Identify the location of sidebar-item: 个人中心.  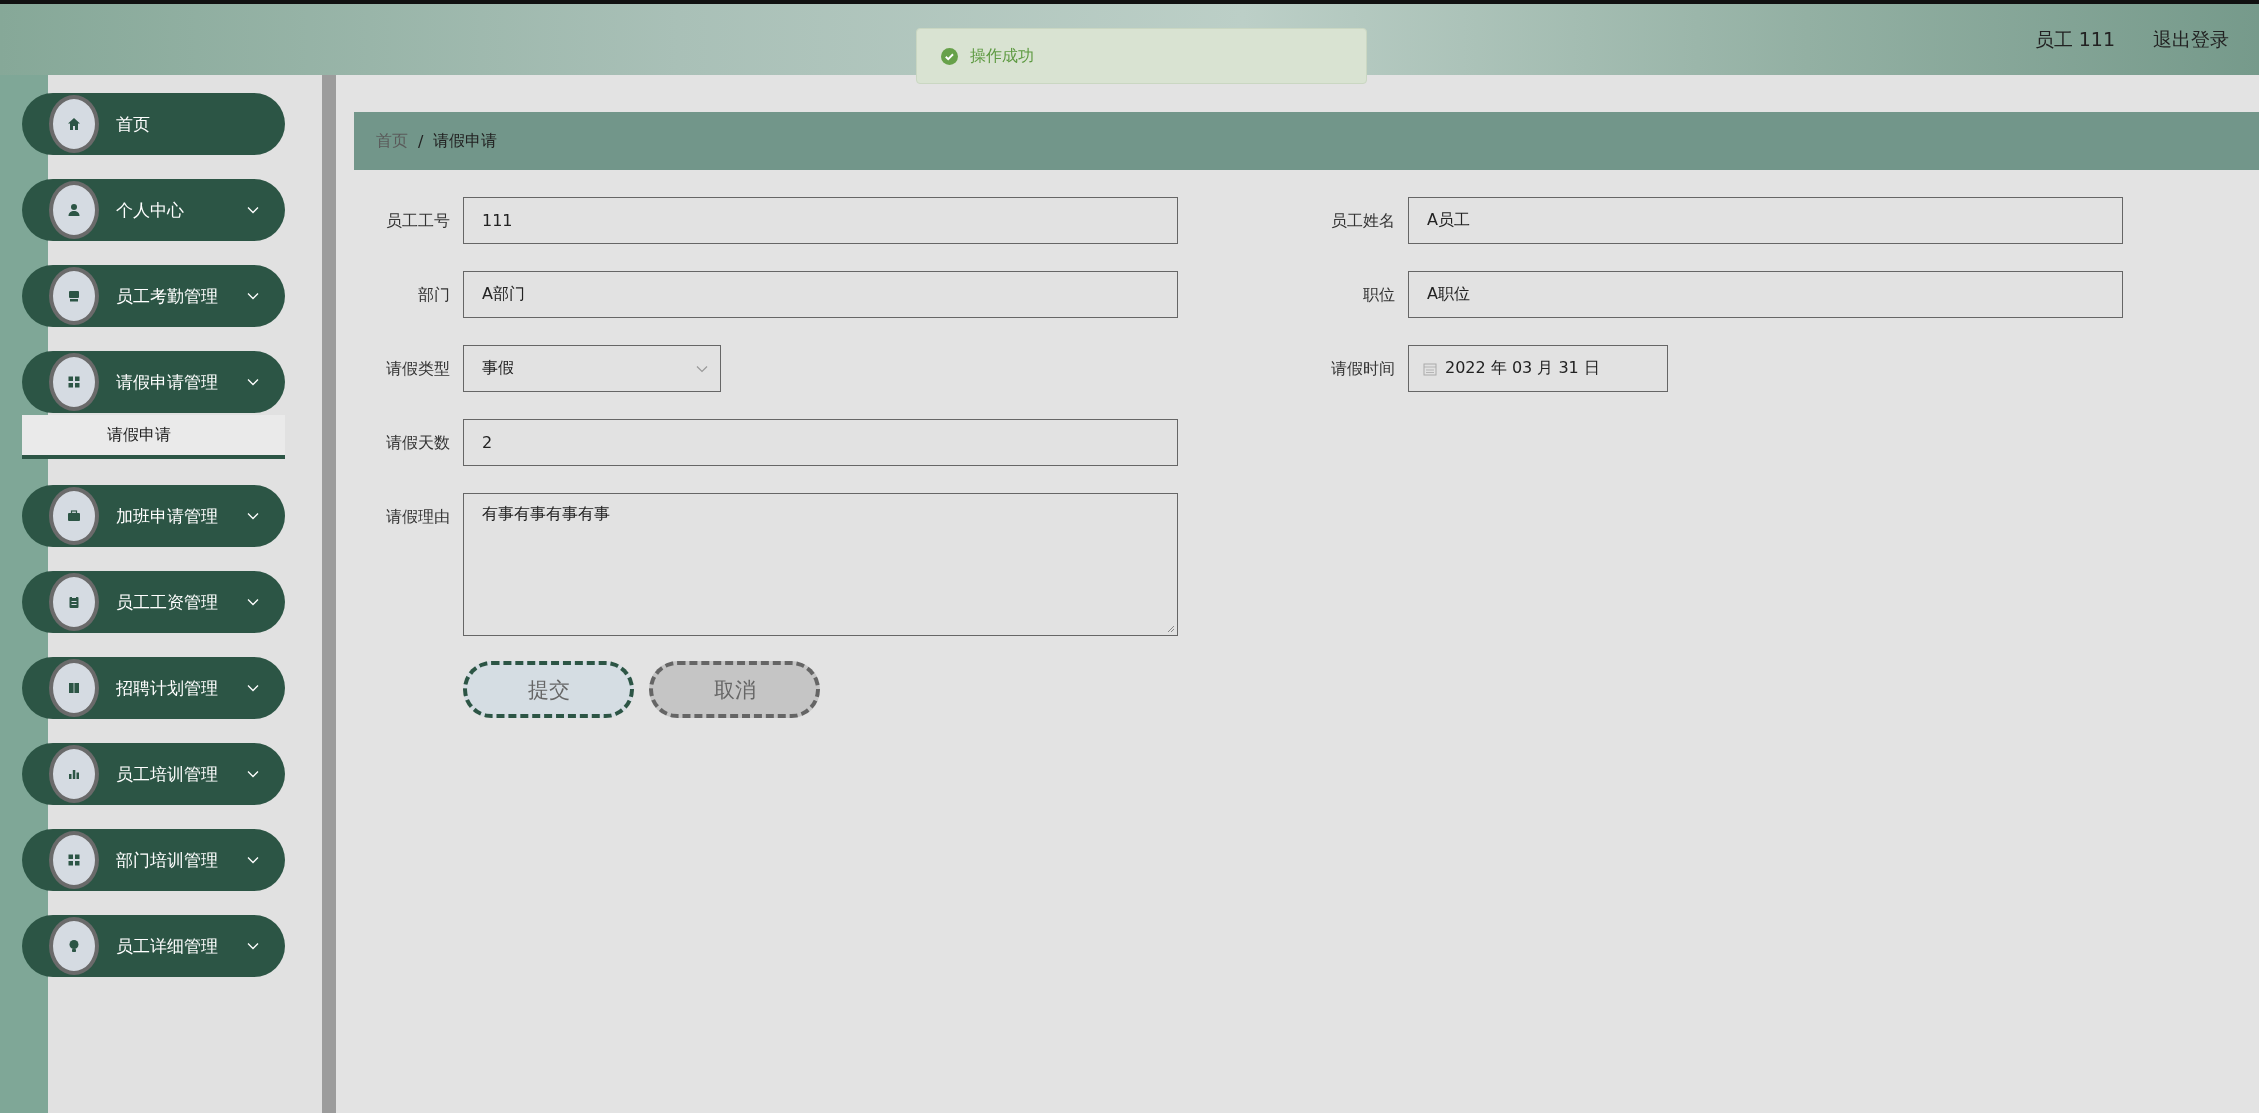
(153, 210).